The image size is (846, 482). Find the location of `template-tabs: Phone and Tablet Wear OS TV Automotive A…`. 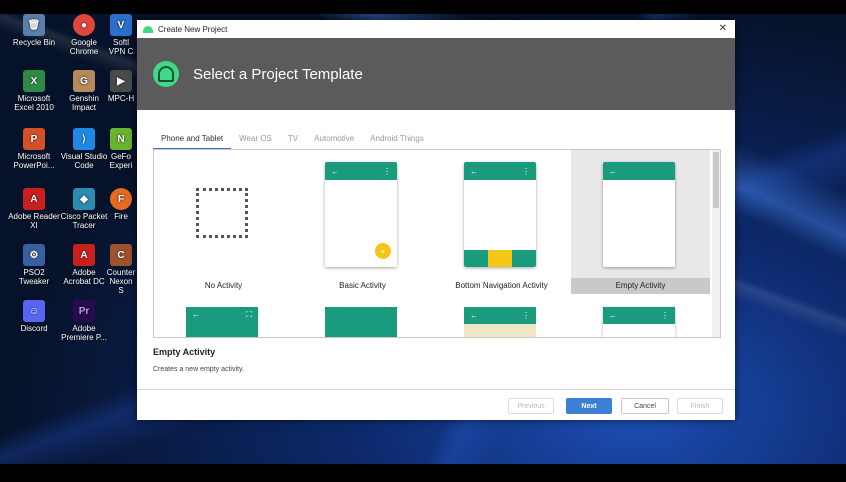

template-tabs: Phone and Tablet Wear OS TV Automotive A… is located at coordinates (292, 140).